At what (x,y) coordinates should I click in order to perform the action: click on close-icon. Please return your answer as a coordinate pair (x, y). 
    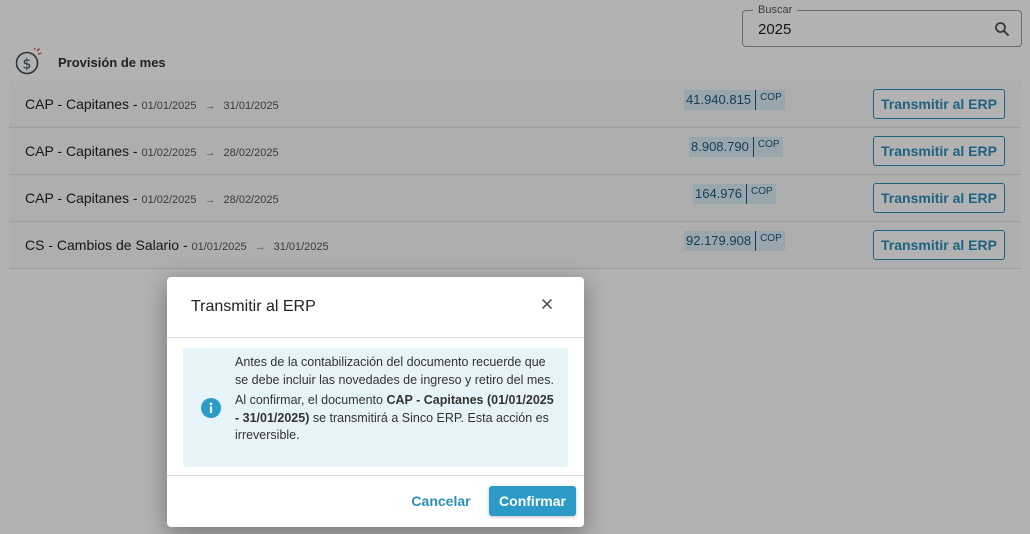
    Looking at the image, I should click on (547, 304).